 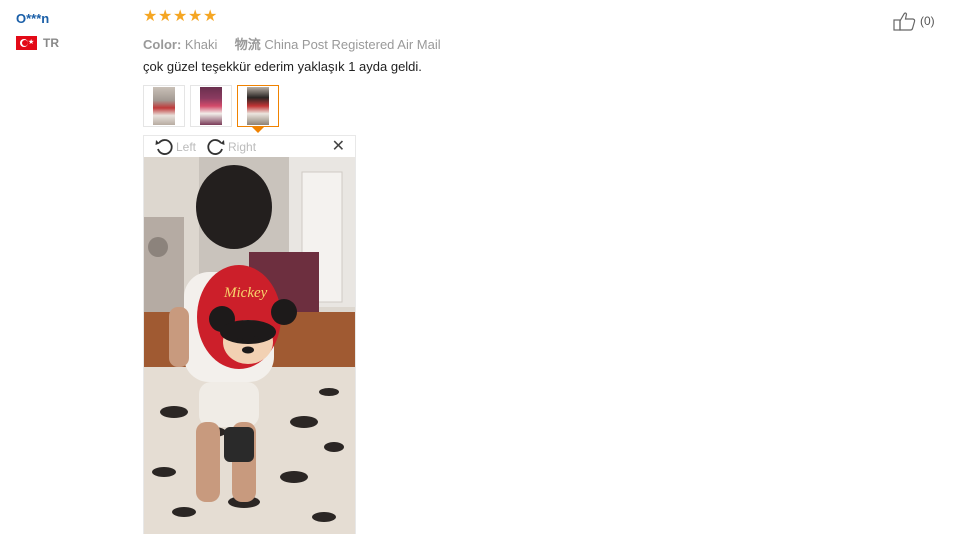 What do you see at coordinates (258, 109) in the screenshot?
I see `review-photo-thumbnail-selected` at bounding box center [258, 109].